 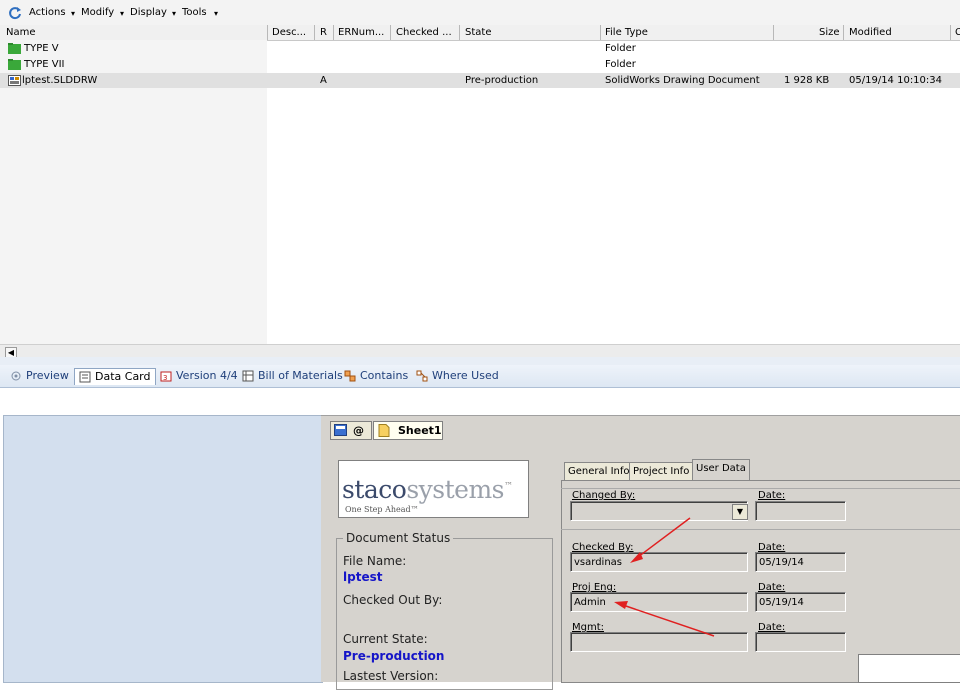 I want to click on data-card-icon, so click(x=85, y=377).